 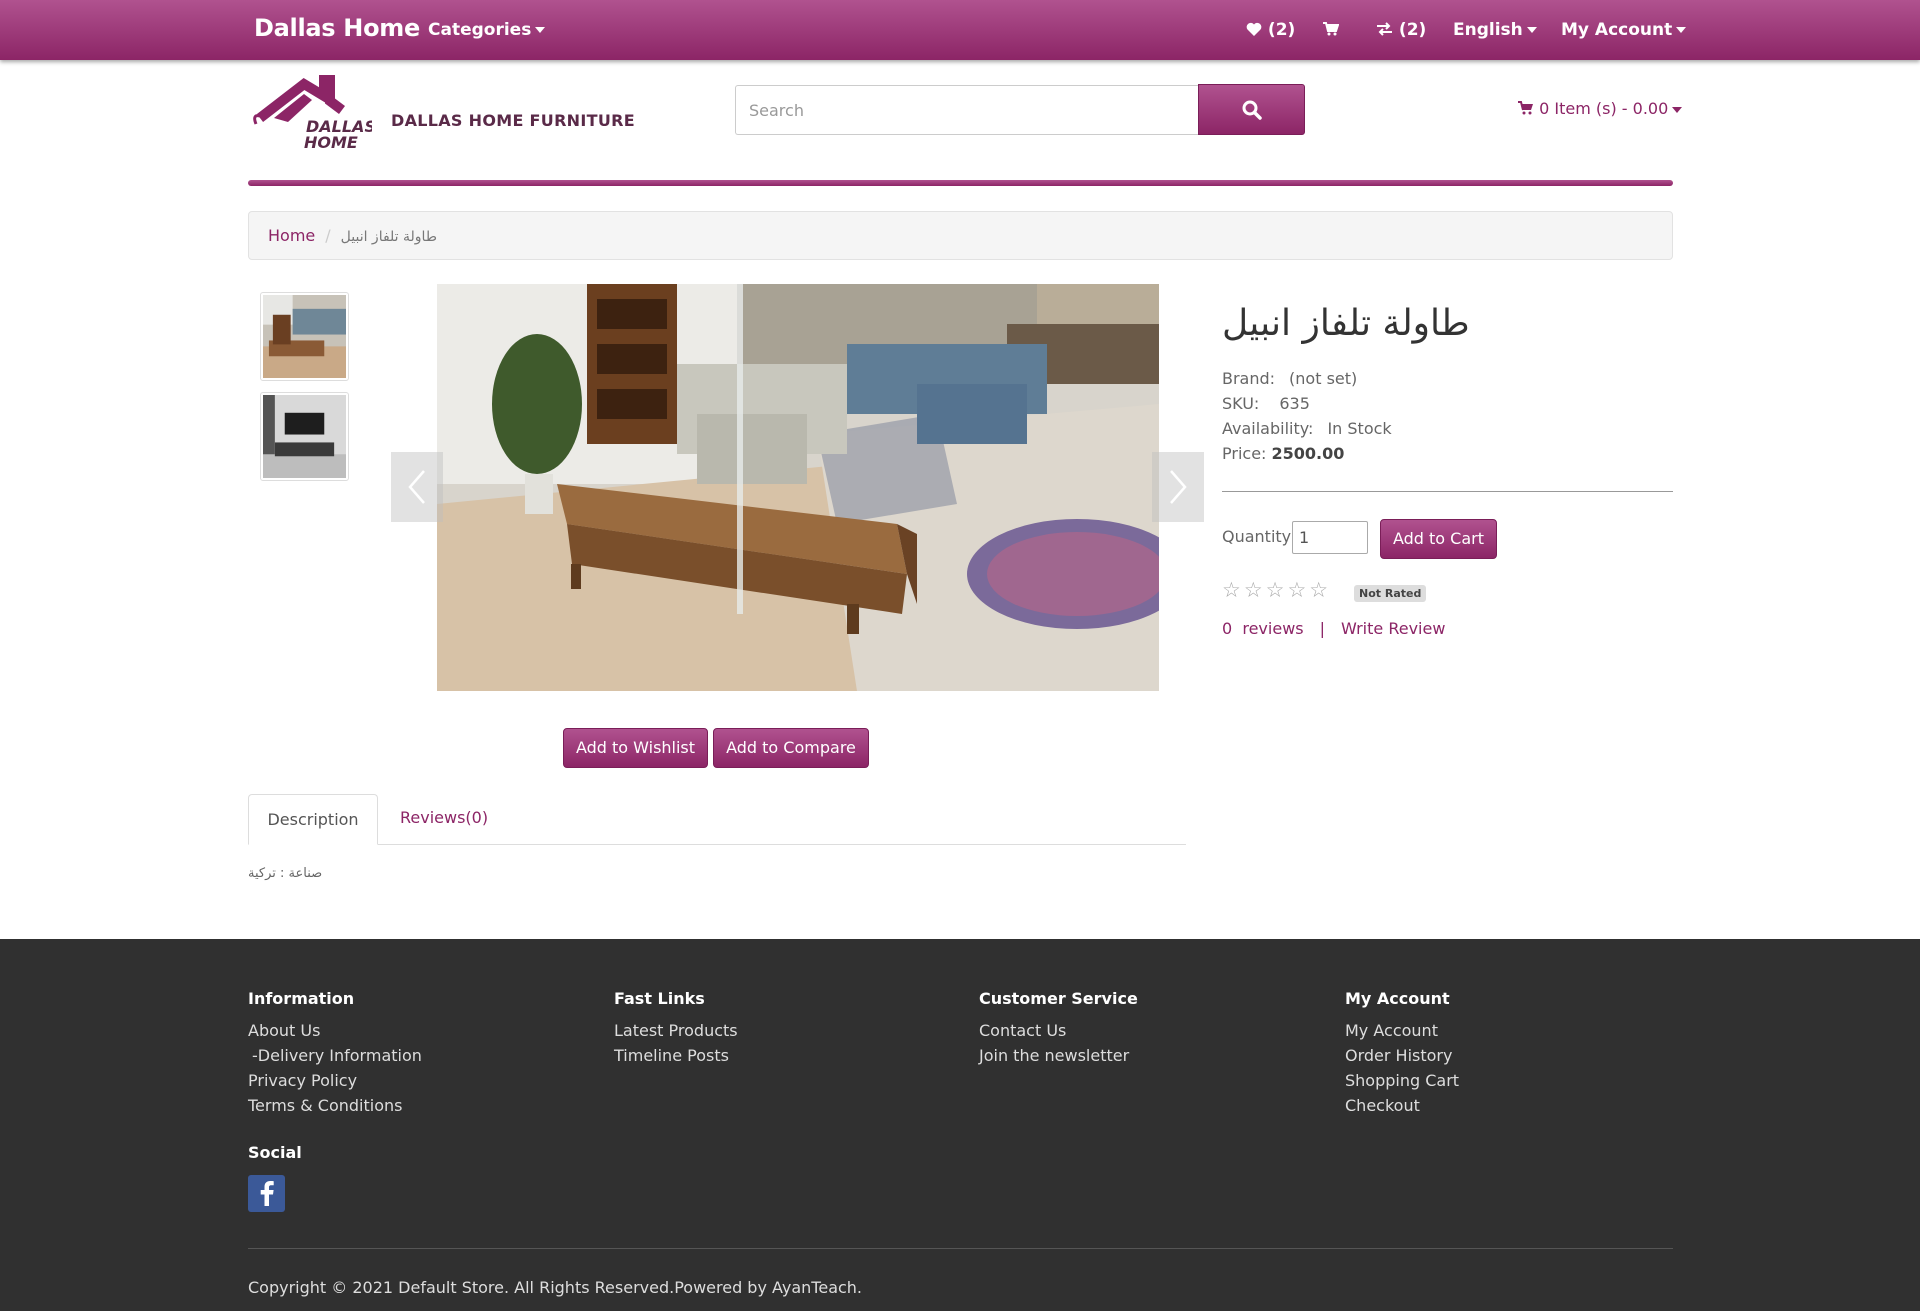 I want to click on price-value: 2500.00, so click(x=1308, y=453).